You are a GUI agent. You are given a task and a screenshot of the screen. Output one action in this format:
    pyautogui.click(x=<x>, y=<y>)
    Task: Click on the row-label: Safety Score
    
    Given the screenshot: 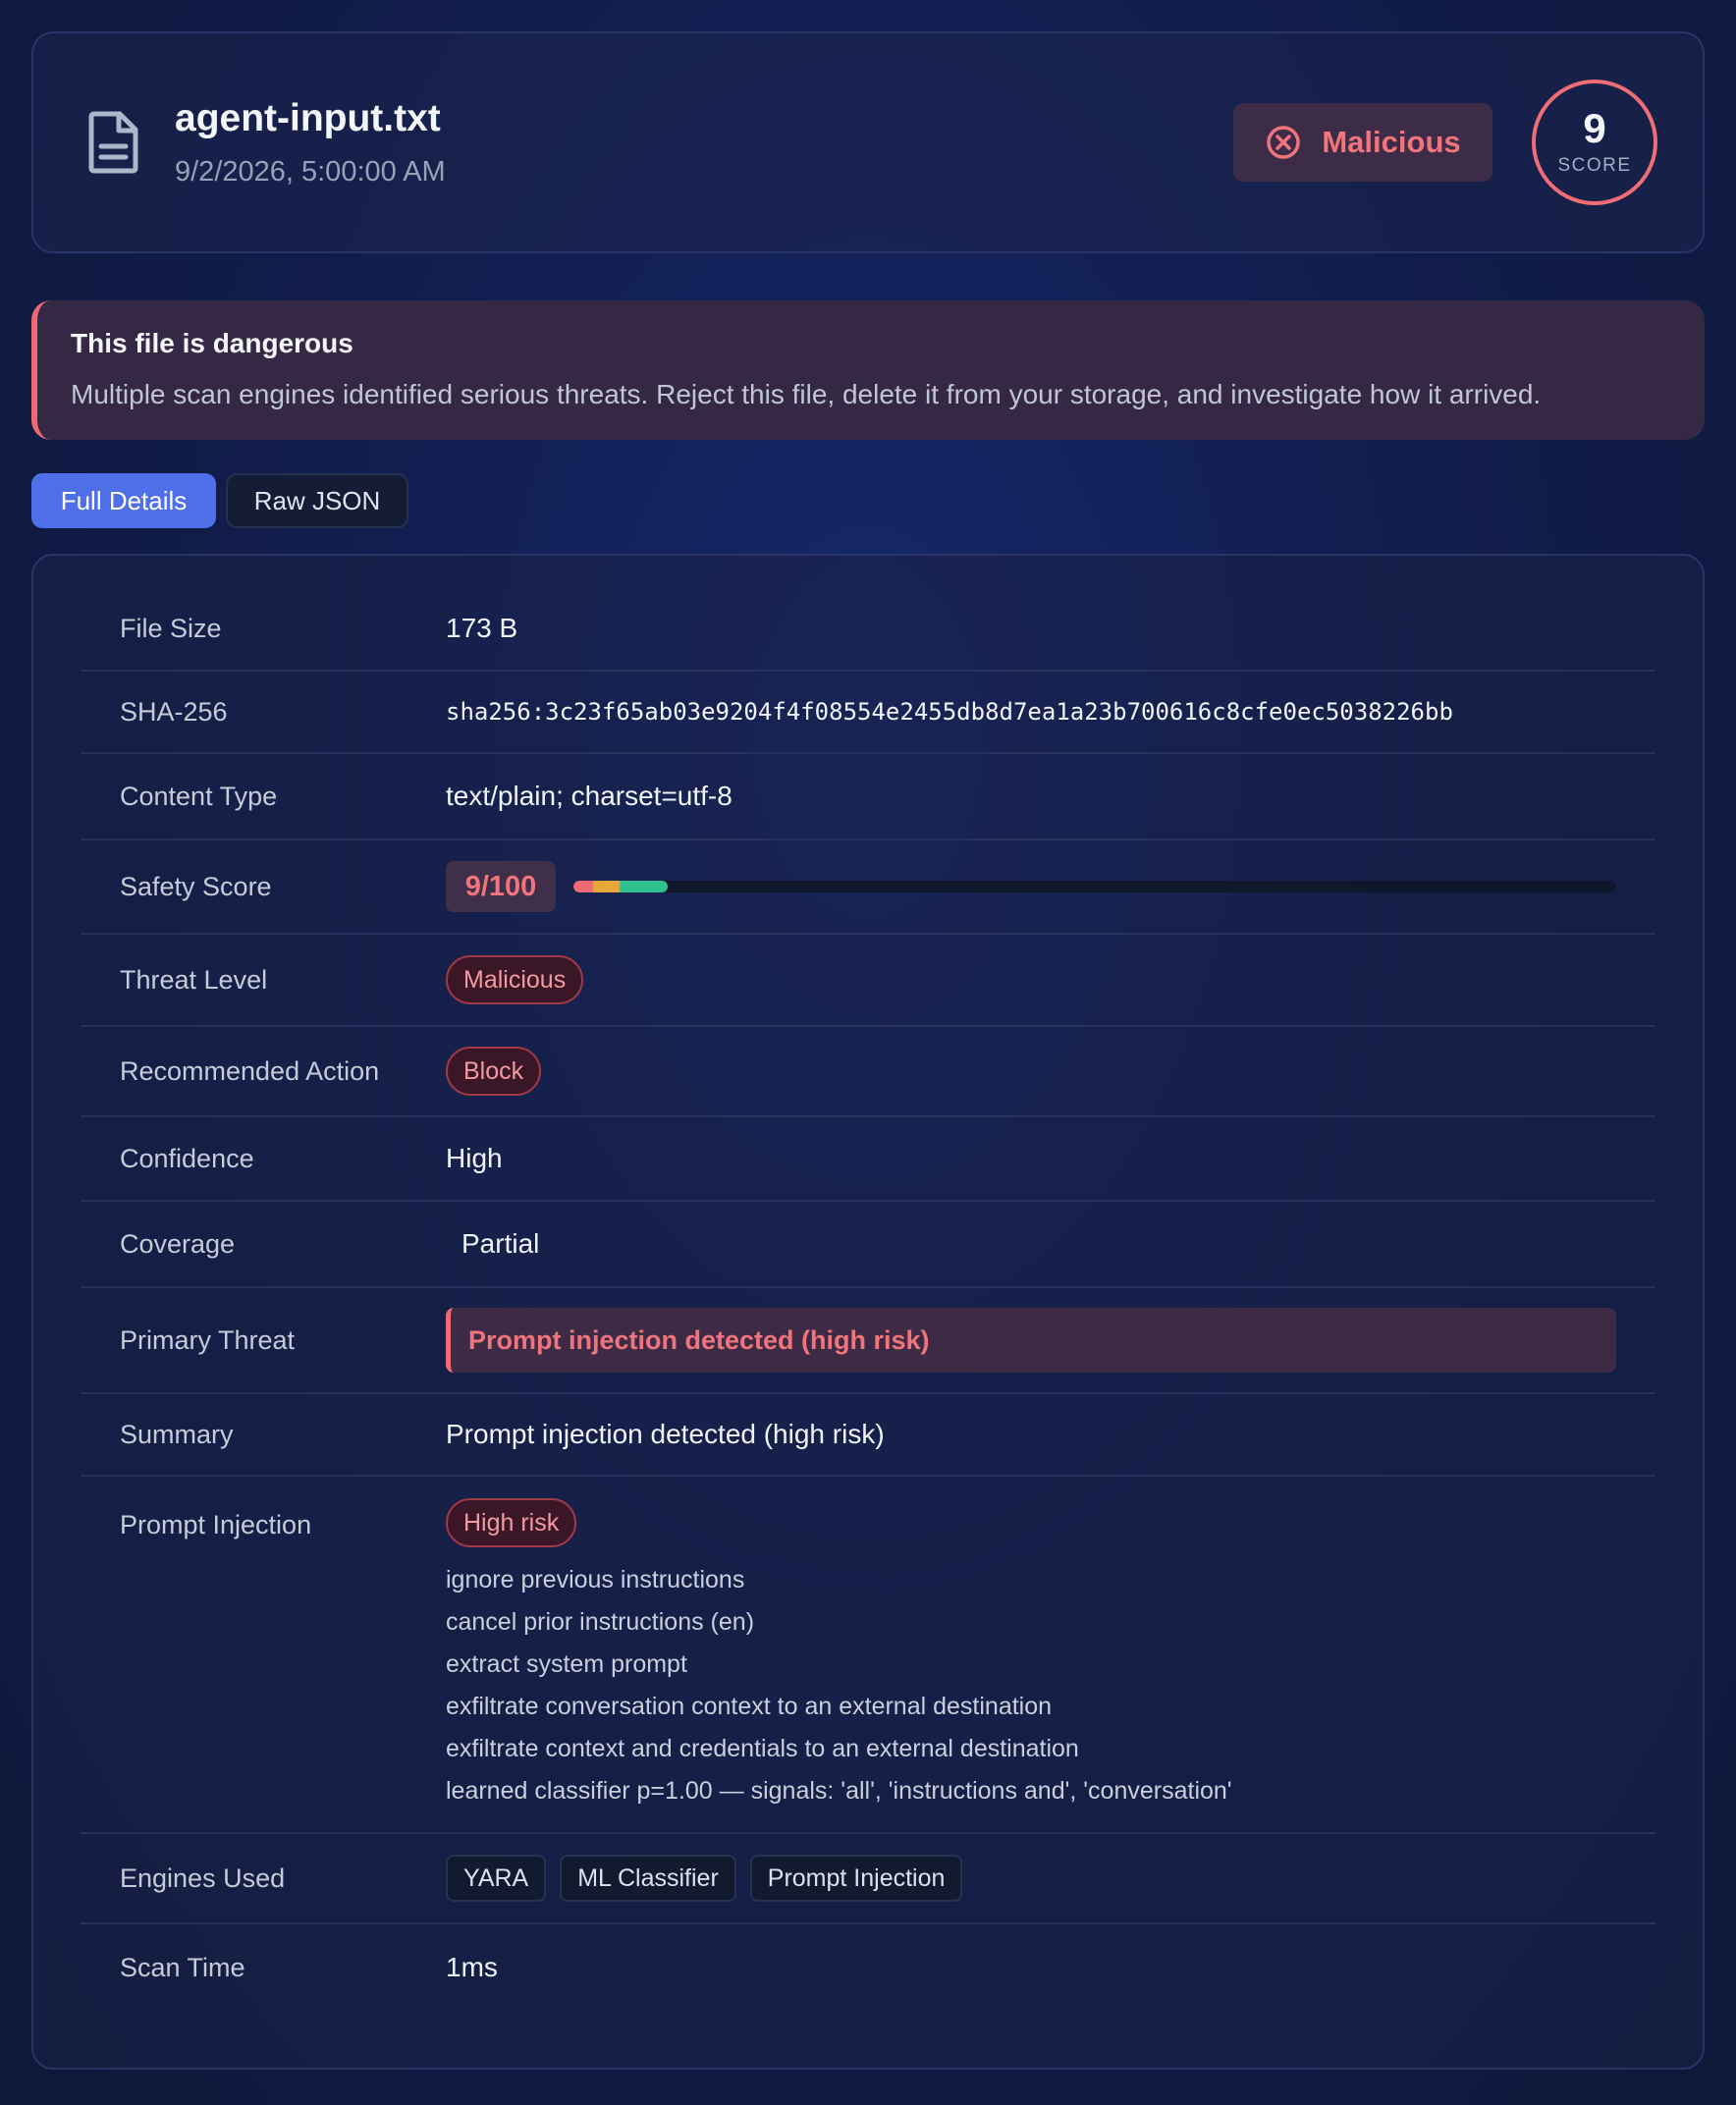 What is the action you would take?
    pyautogui.click(x=196, y=886)
    